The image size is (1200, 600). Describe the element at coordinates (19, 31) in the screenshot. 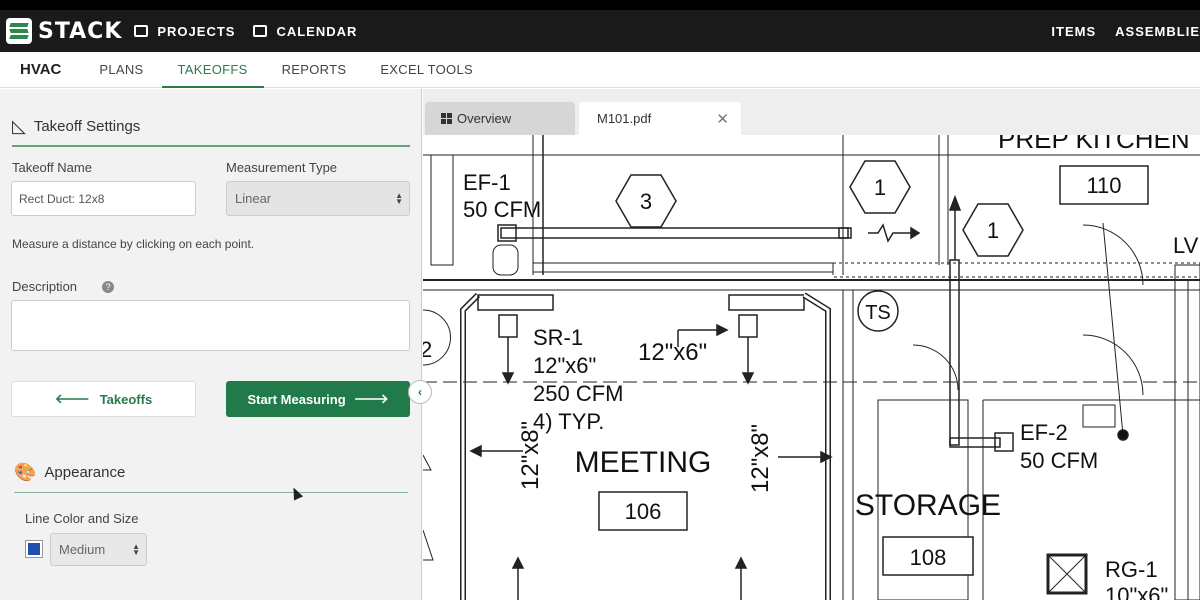

I see `stack-logo-icon` at that location.